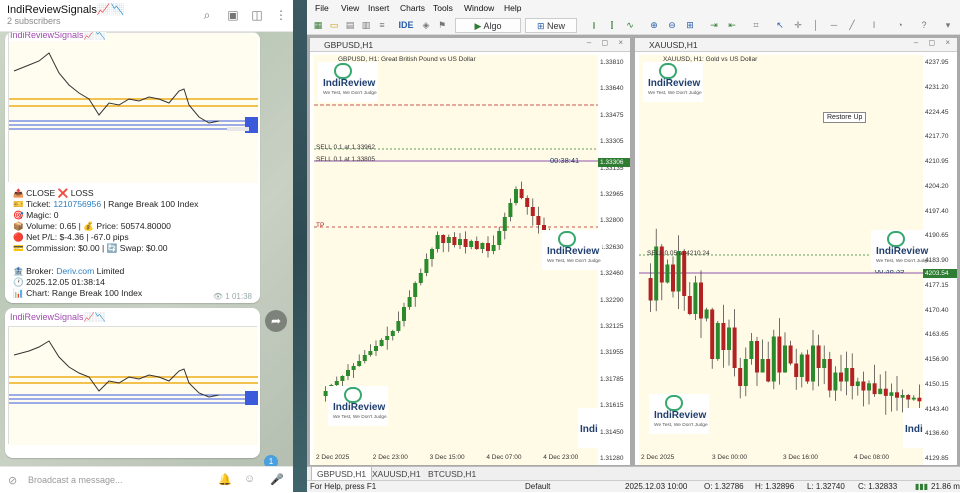 The image size is (960, 493). What do you see at coordinates (488, 32) in the screenshot?
I see `algo-trading-button: ▶ Algo Trading` at bounding box center [488, 32].